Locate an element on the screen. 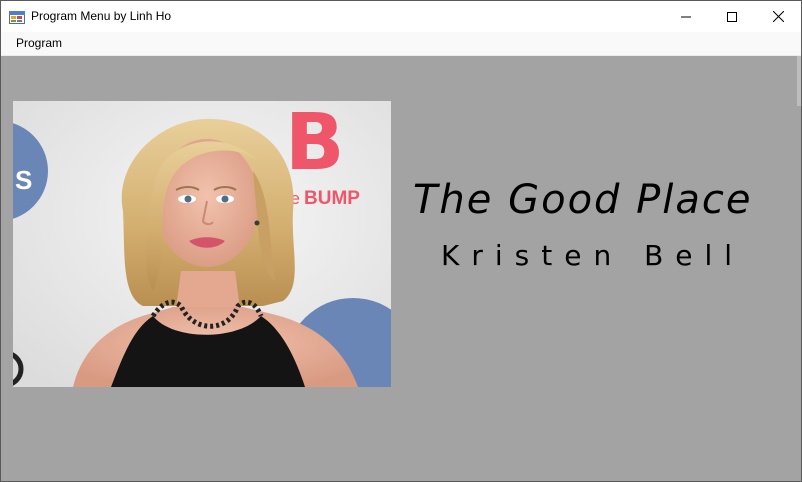  minimize-icon is located at coordinates (686, 16).